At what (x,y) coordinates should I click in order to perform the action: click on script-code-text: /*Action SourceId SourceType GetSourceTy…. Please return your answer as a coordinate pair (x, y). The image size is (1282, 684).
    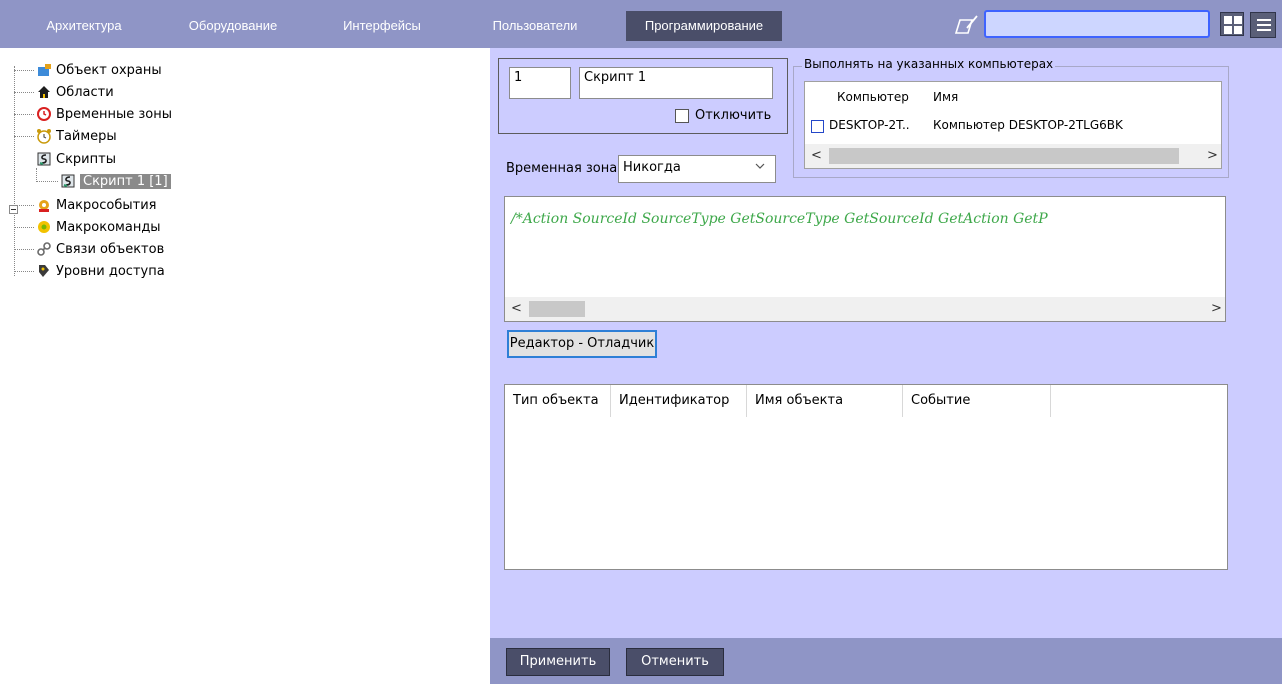
    Looking at the image, I should click on (779, 219).